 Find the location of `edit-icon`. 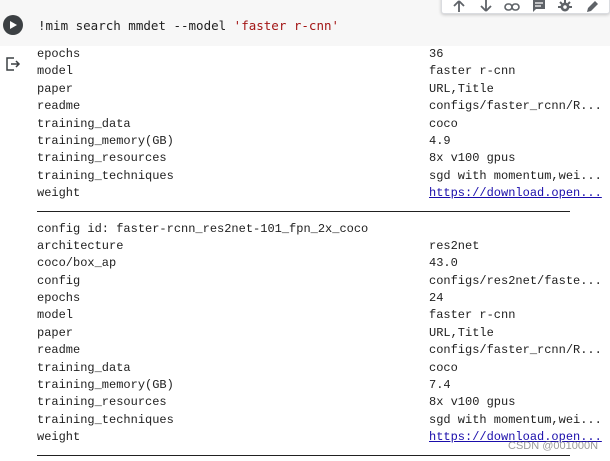

edit-icon is located at coordinates (592, 6).